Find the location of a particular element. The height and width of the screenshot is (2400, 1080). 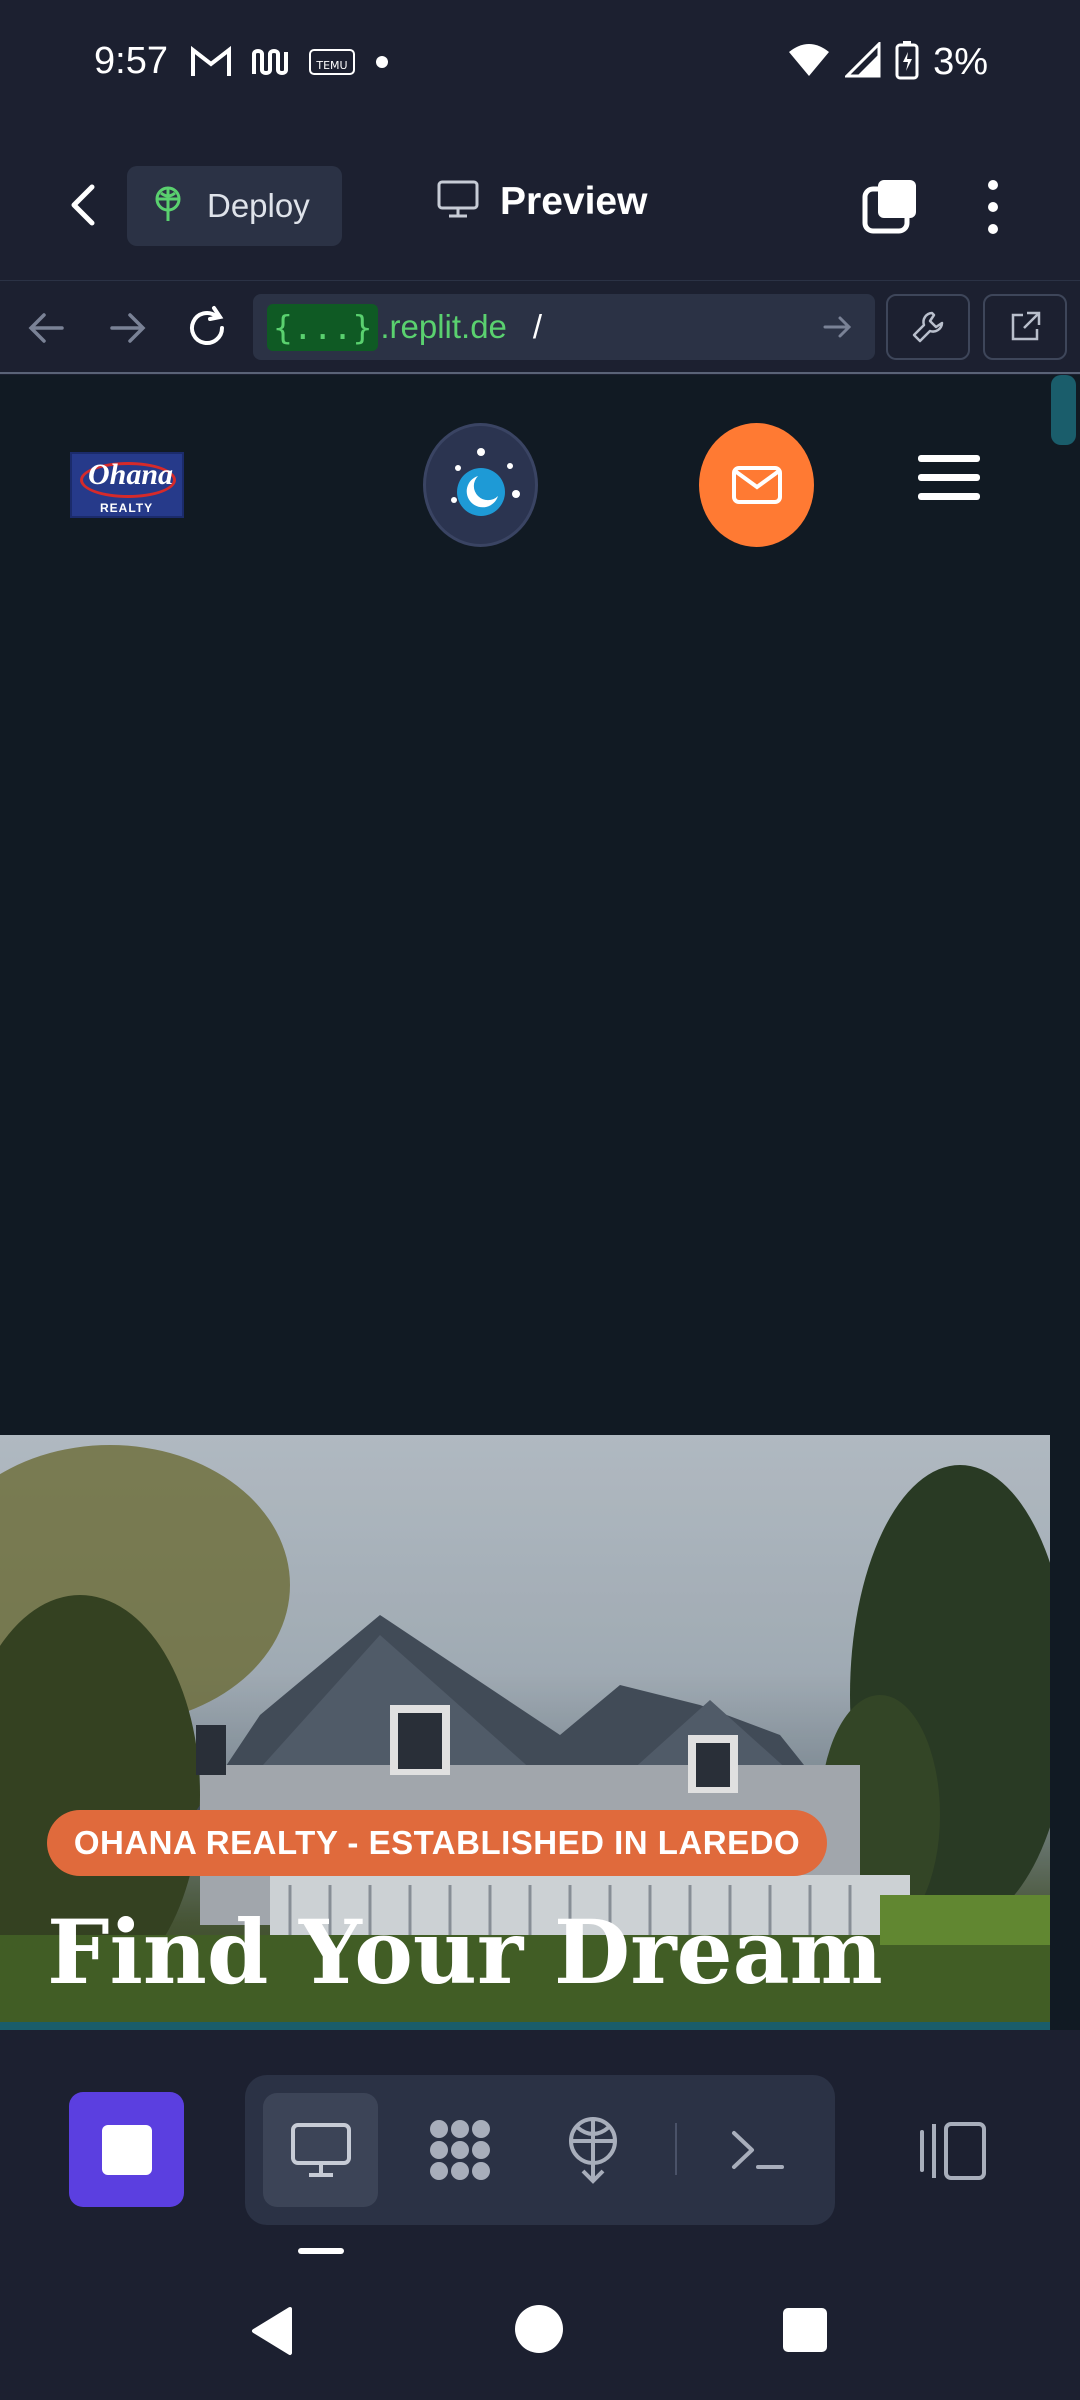

contact-mail-button is located at coordinates (756, 485).